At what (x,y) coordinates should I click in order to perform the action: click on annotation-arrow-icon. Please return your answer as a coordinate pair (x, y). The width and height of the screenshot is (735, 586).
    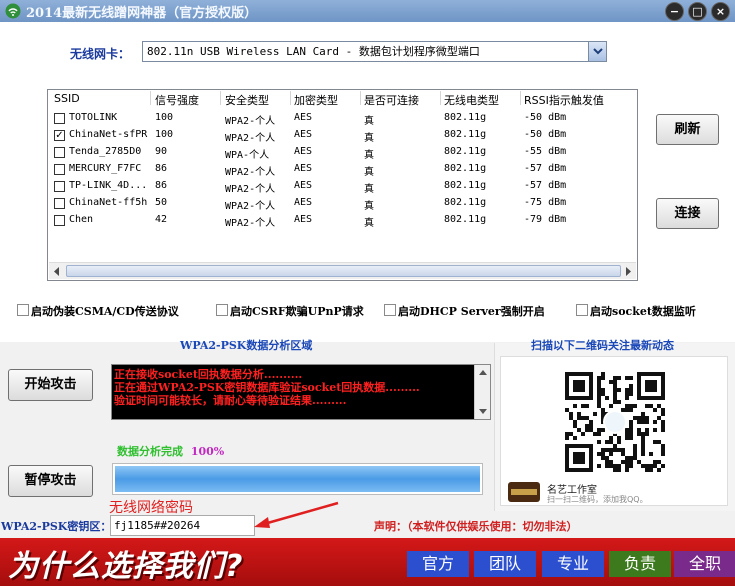
    Looking at the image, I should click on (295, 515).